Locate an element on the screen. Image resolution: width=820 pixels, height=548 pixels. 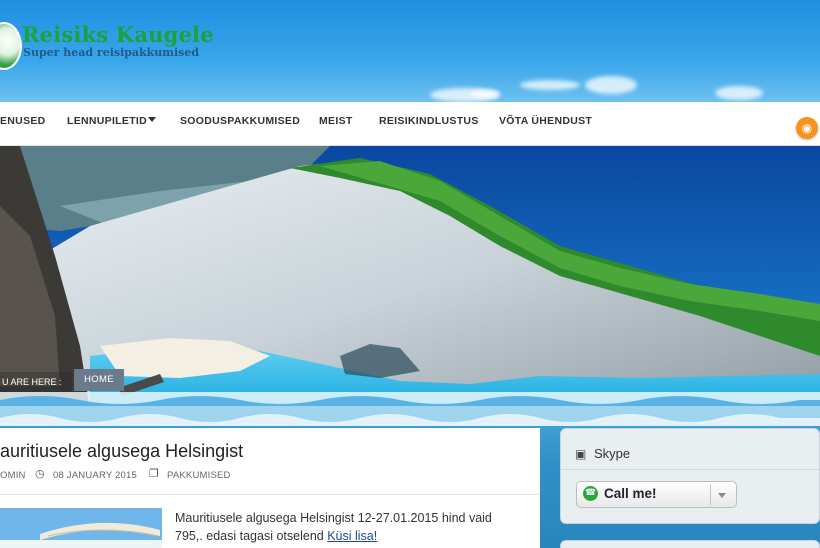
nav-item-sooduspakkumised: SOODUSPAKKUMISED is located at coordinates (240, 121).